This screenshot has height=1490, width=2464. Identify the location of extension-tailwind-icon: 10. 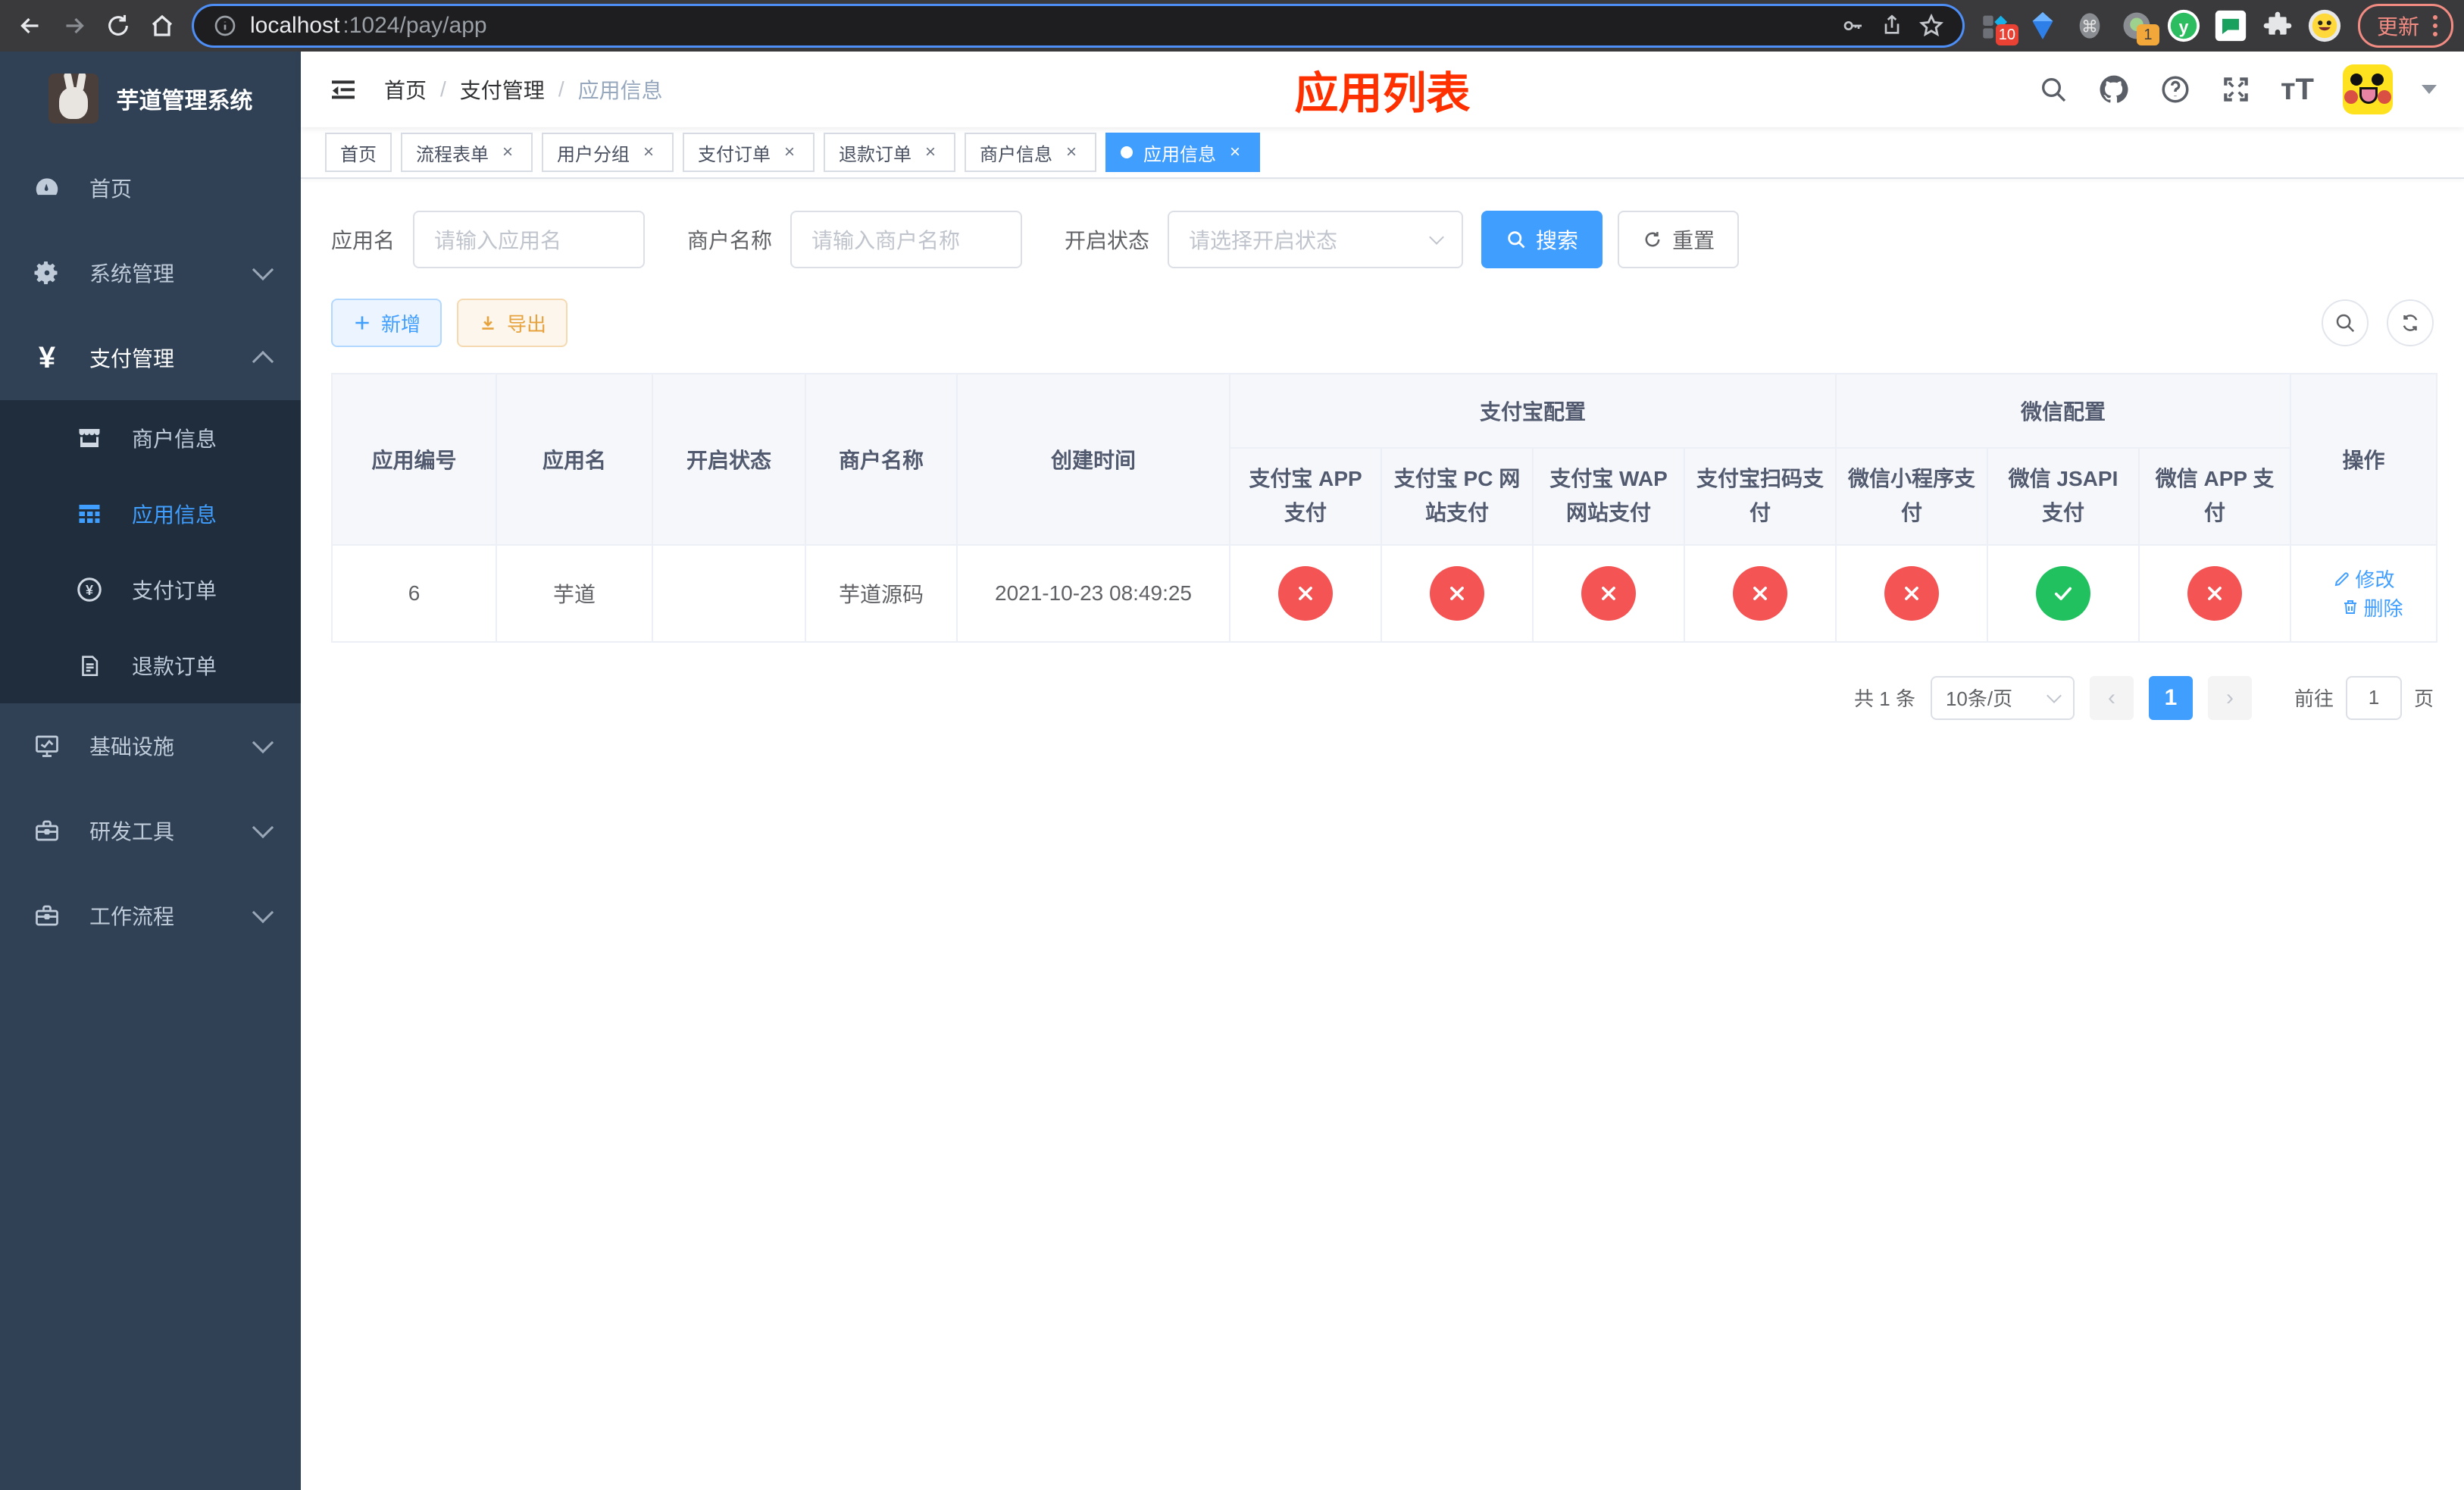
(1998, 27).